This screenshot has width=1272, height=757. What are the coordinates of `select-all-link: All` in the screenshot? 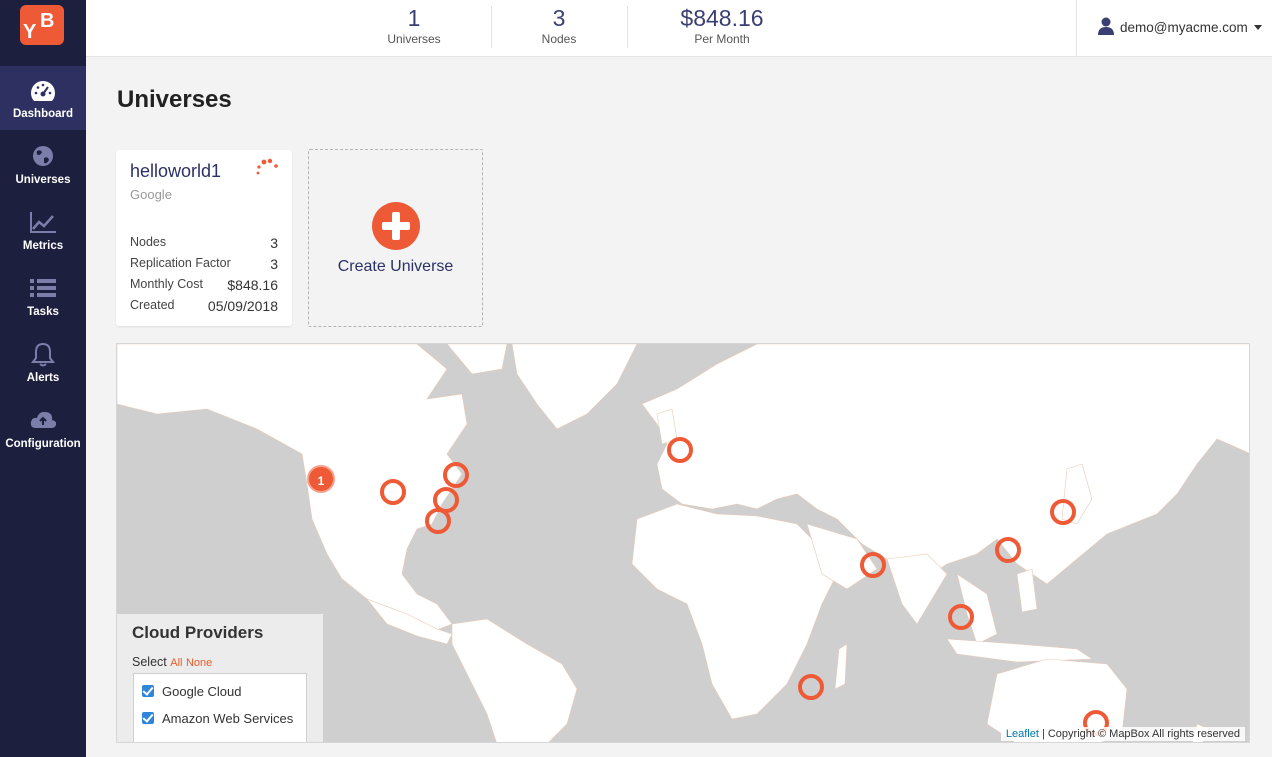 It's located at (176, 663).